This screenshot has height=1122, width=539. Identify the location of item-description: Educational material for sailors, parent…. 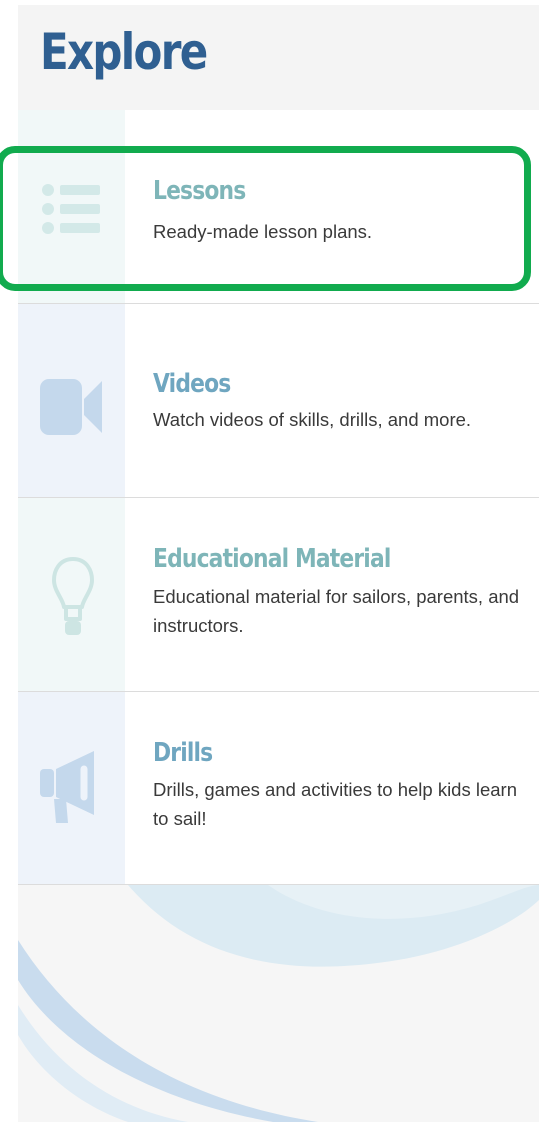
(336, 611).